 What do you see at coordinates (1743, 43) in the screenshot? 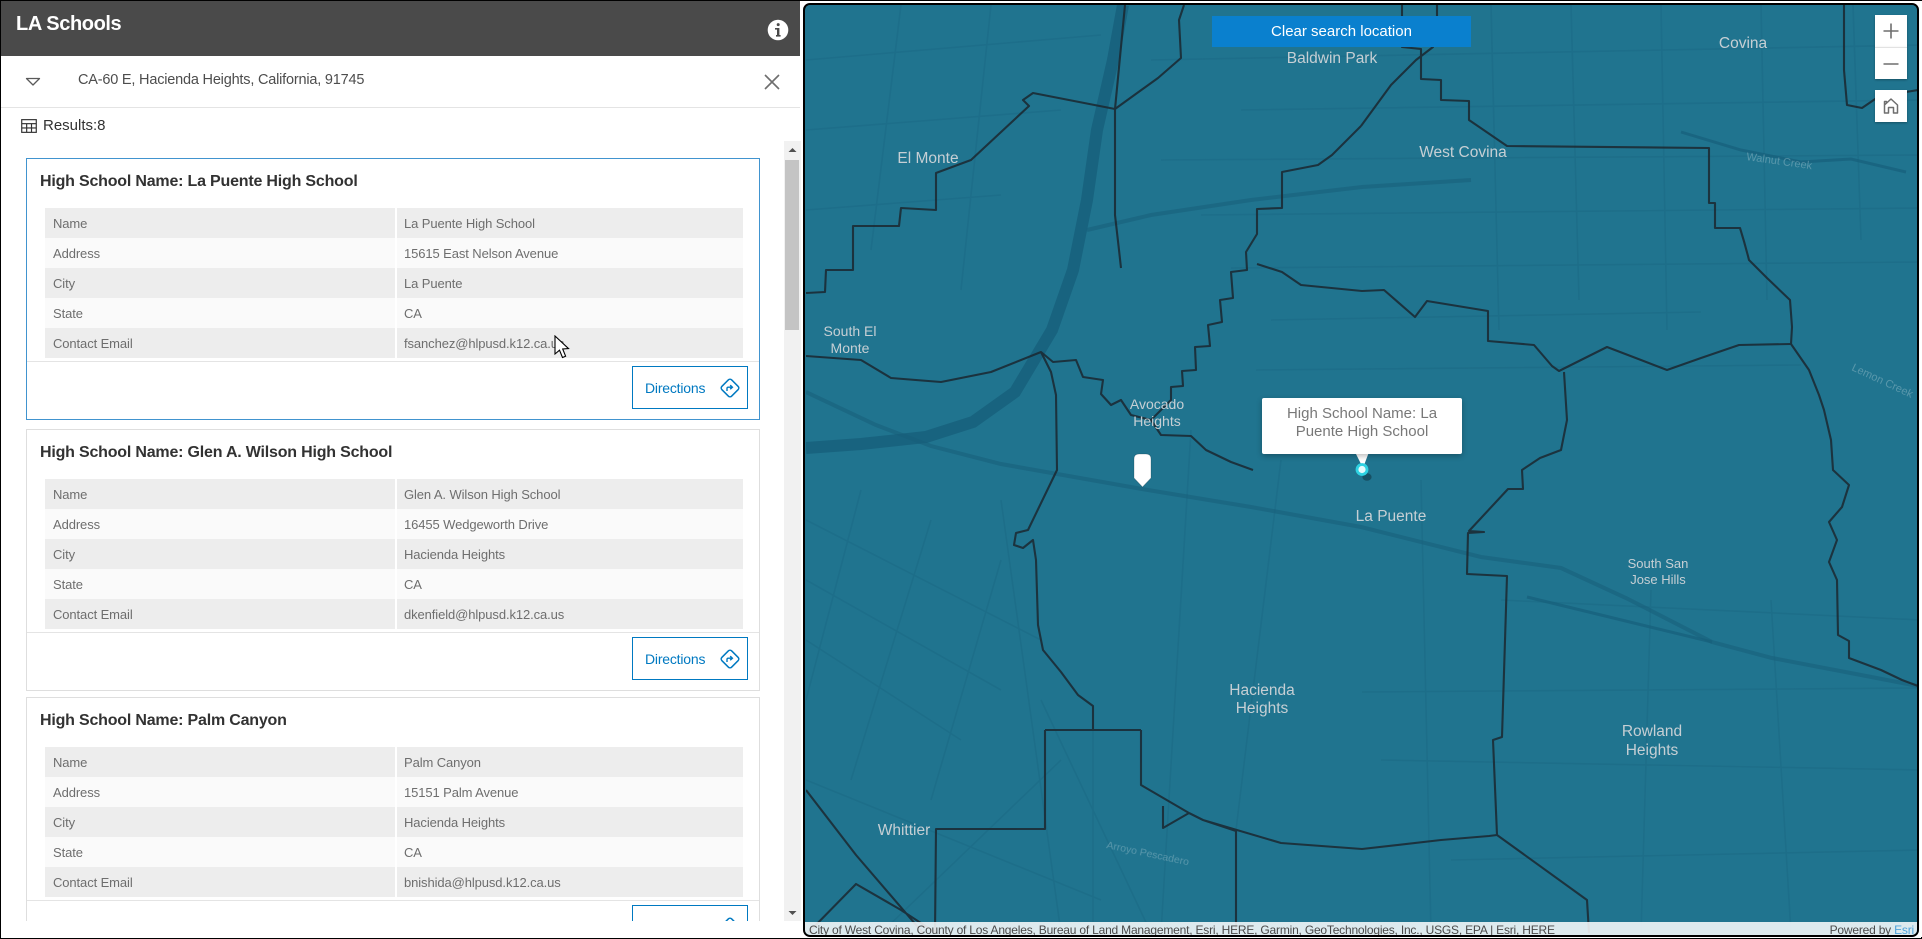
I see `svg-text: Covina` at bounding box center [1743, 43].